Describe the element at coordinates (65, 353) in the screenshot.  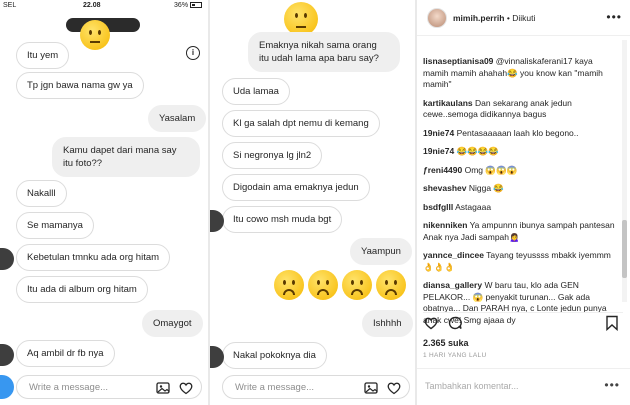
I see `message-bubble: Aq ambil dr fb nya` at that location.